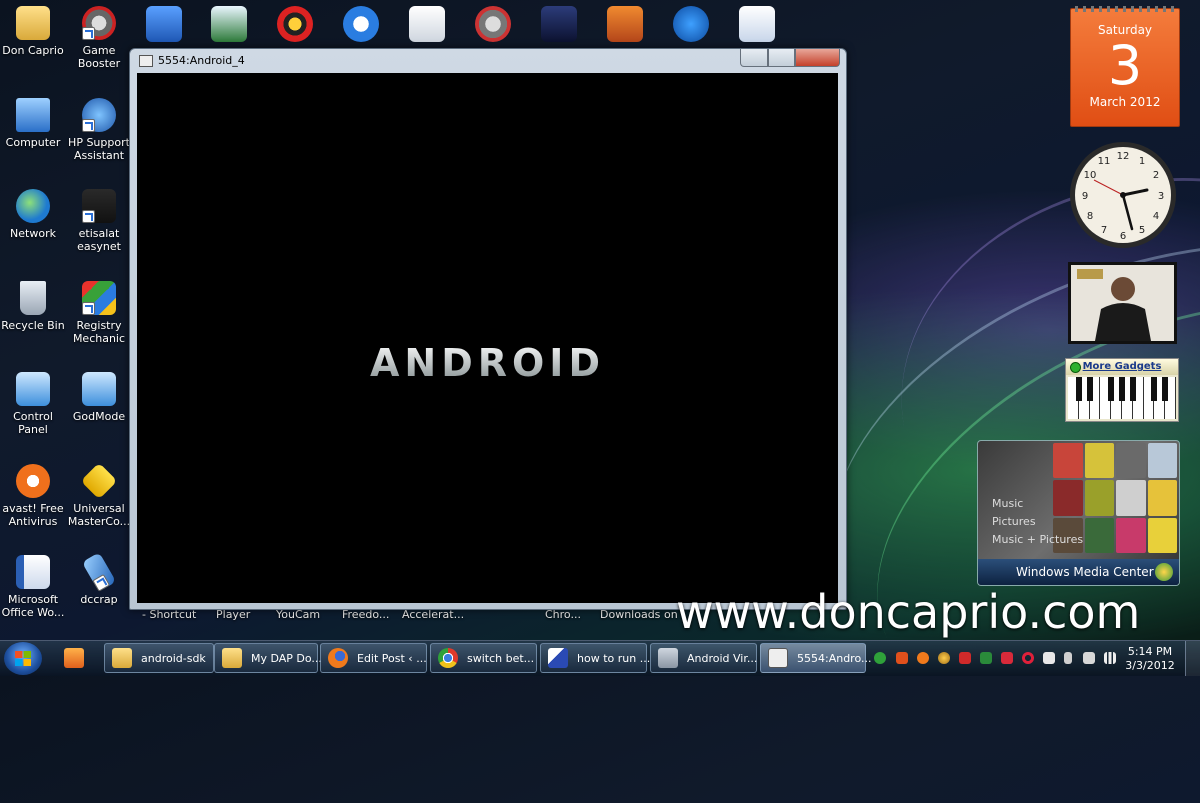 The height and width of the screenshot is (803, 1200). I want to click on desktop-icon-game-booster: Game Booster, so click(99, 38).